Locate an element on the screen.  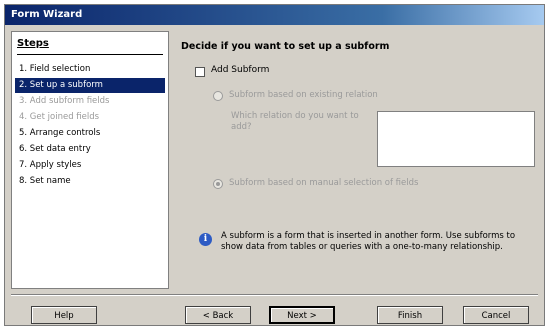
step-add-subform-fields: 3. Add subform fields is located at coordinates (64, 101).